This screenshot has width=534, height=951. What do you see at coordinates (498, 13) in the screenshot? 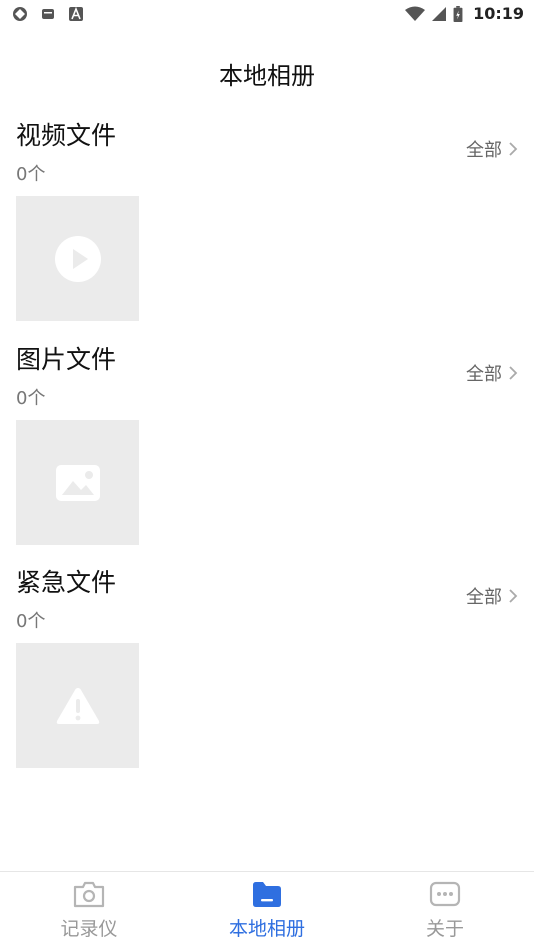
I see `status-time: 10:19` at bounding box center [498, 13].